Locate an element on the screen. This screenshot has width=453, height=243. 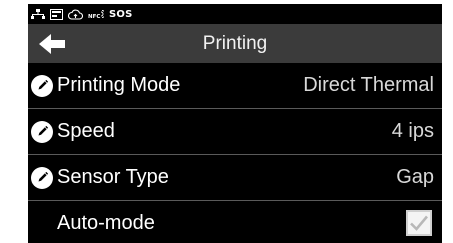
page-title: Printing is located at coordinates (235, 43).